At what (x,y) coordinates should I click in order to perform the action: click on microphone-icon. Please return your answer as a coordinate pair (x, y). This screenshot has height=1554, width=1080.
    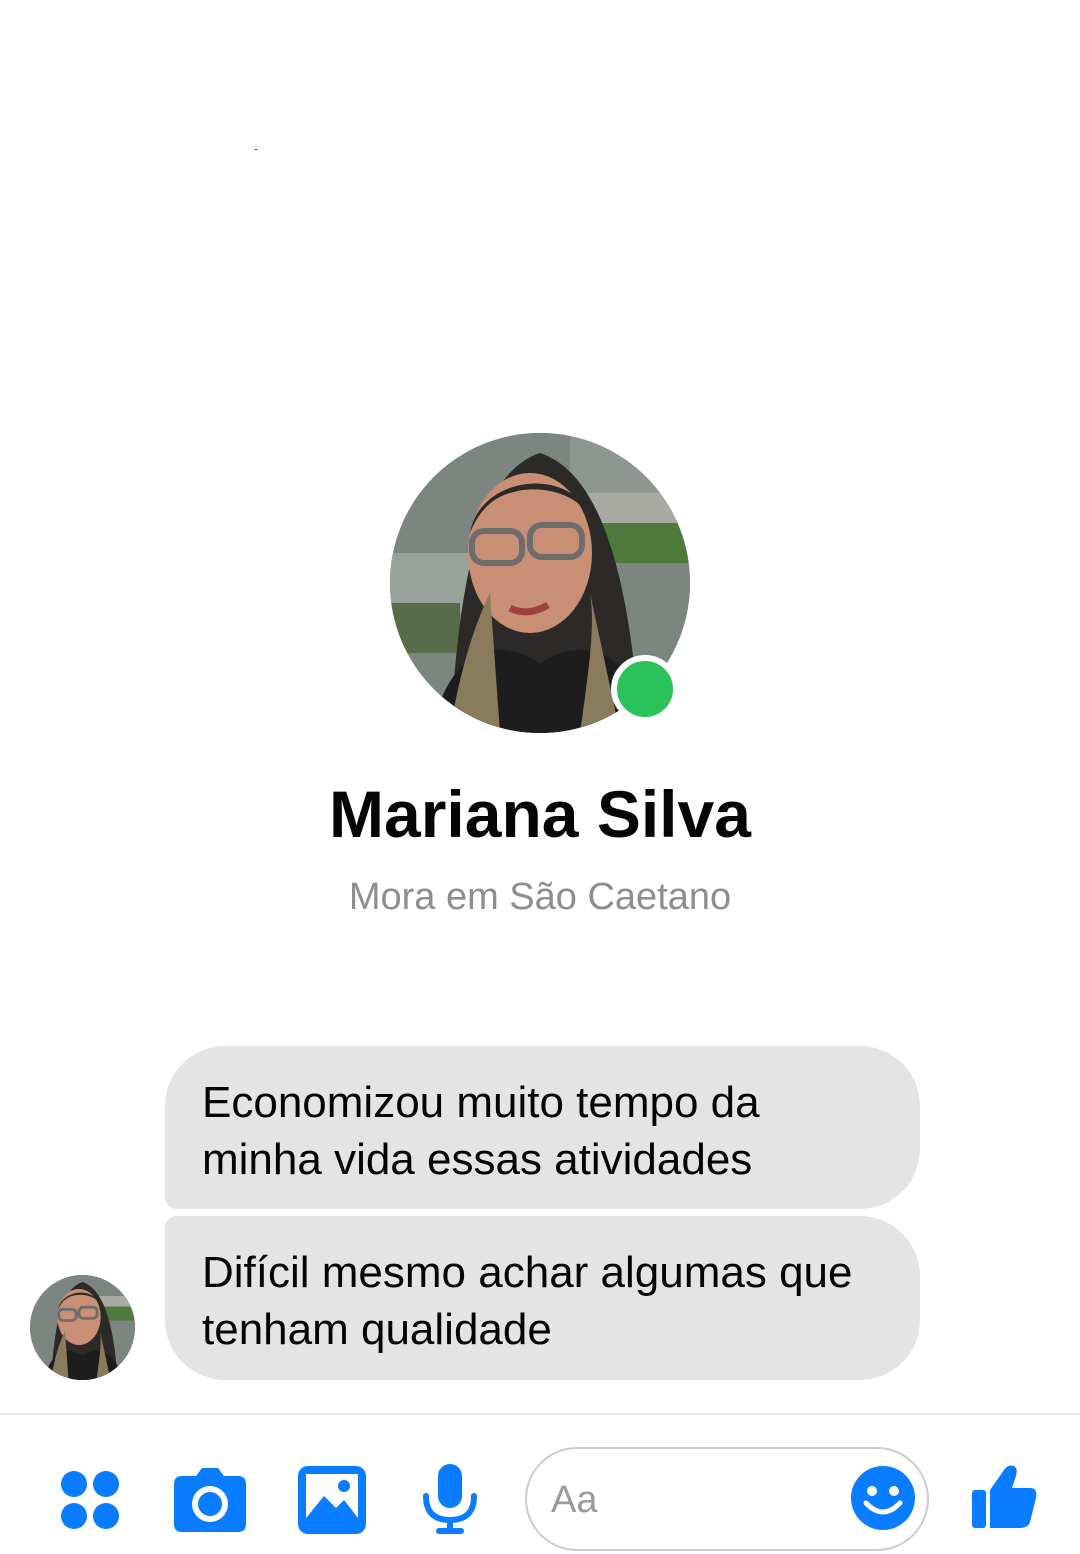
    Looking at the image, I should click on (450, 1500).